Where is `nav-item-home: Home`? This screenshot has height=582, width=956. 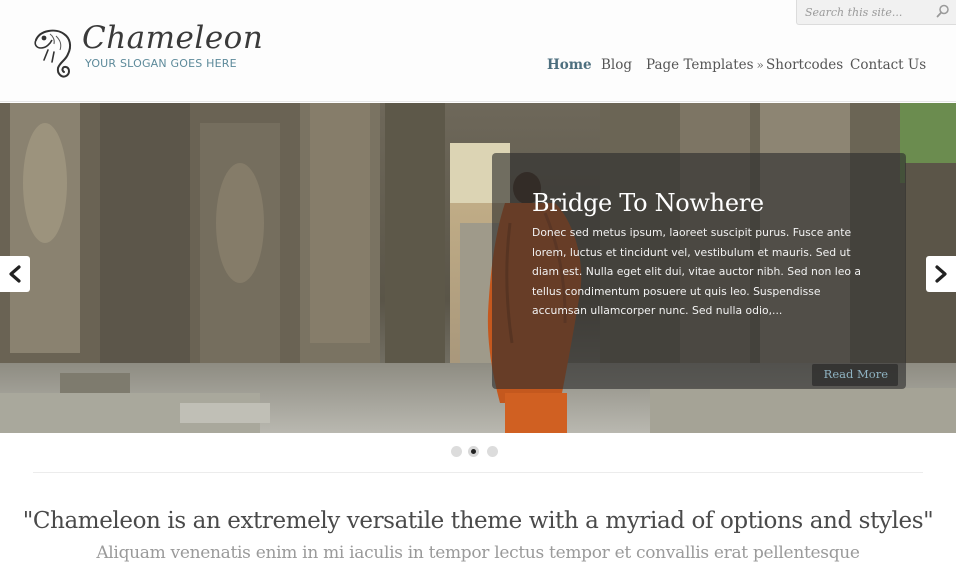 nav-item-home: Home is located at coordinates (569, 65).